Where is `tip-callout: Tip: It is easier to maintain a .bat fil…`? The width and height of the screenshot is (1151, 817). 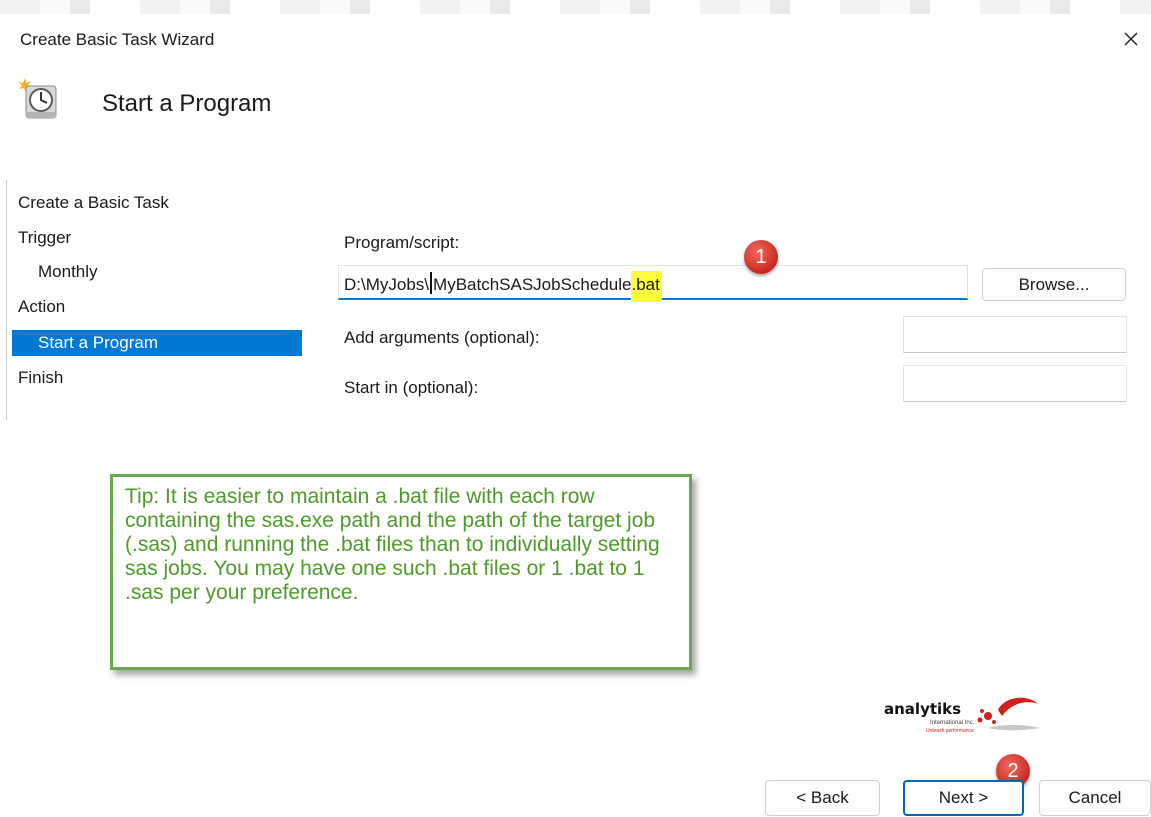 tip-callout: Tip: It is easier to maintain a .bat fil… is located at coordinates (401, 572).